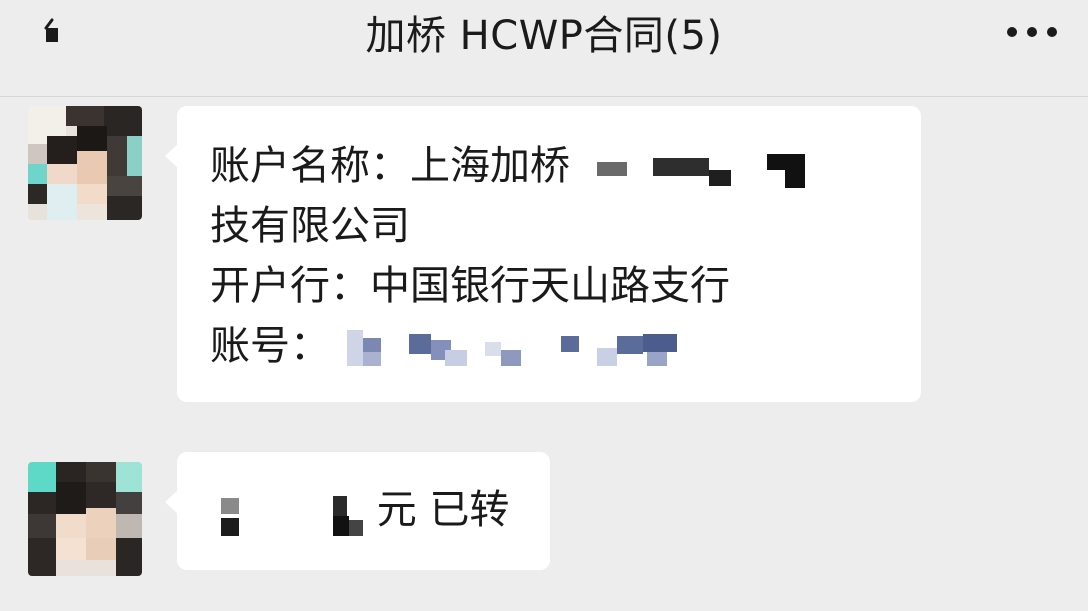 This screenshot has height=611, width=1088. I want to click on chat-title: 加桥 HCWP合同(5), so click(544, 36).